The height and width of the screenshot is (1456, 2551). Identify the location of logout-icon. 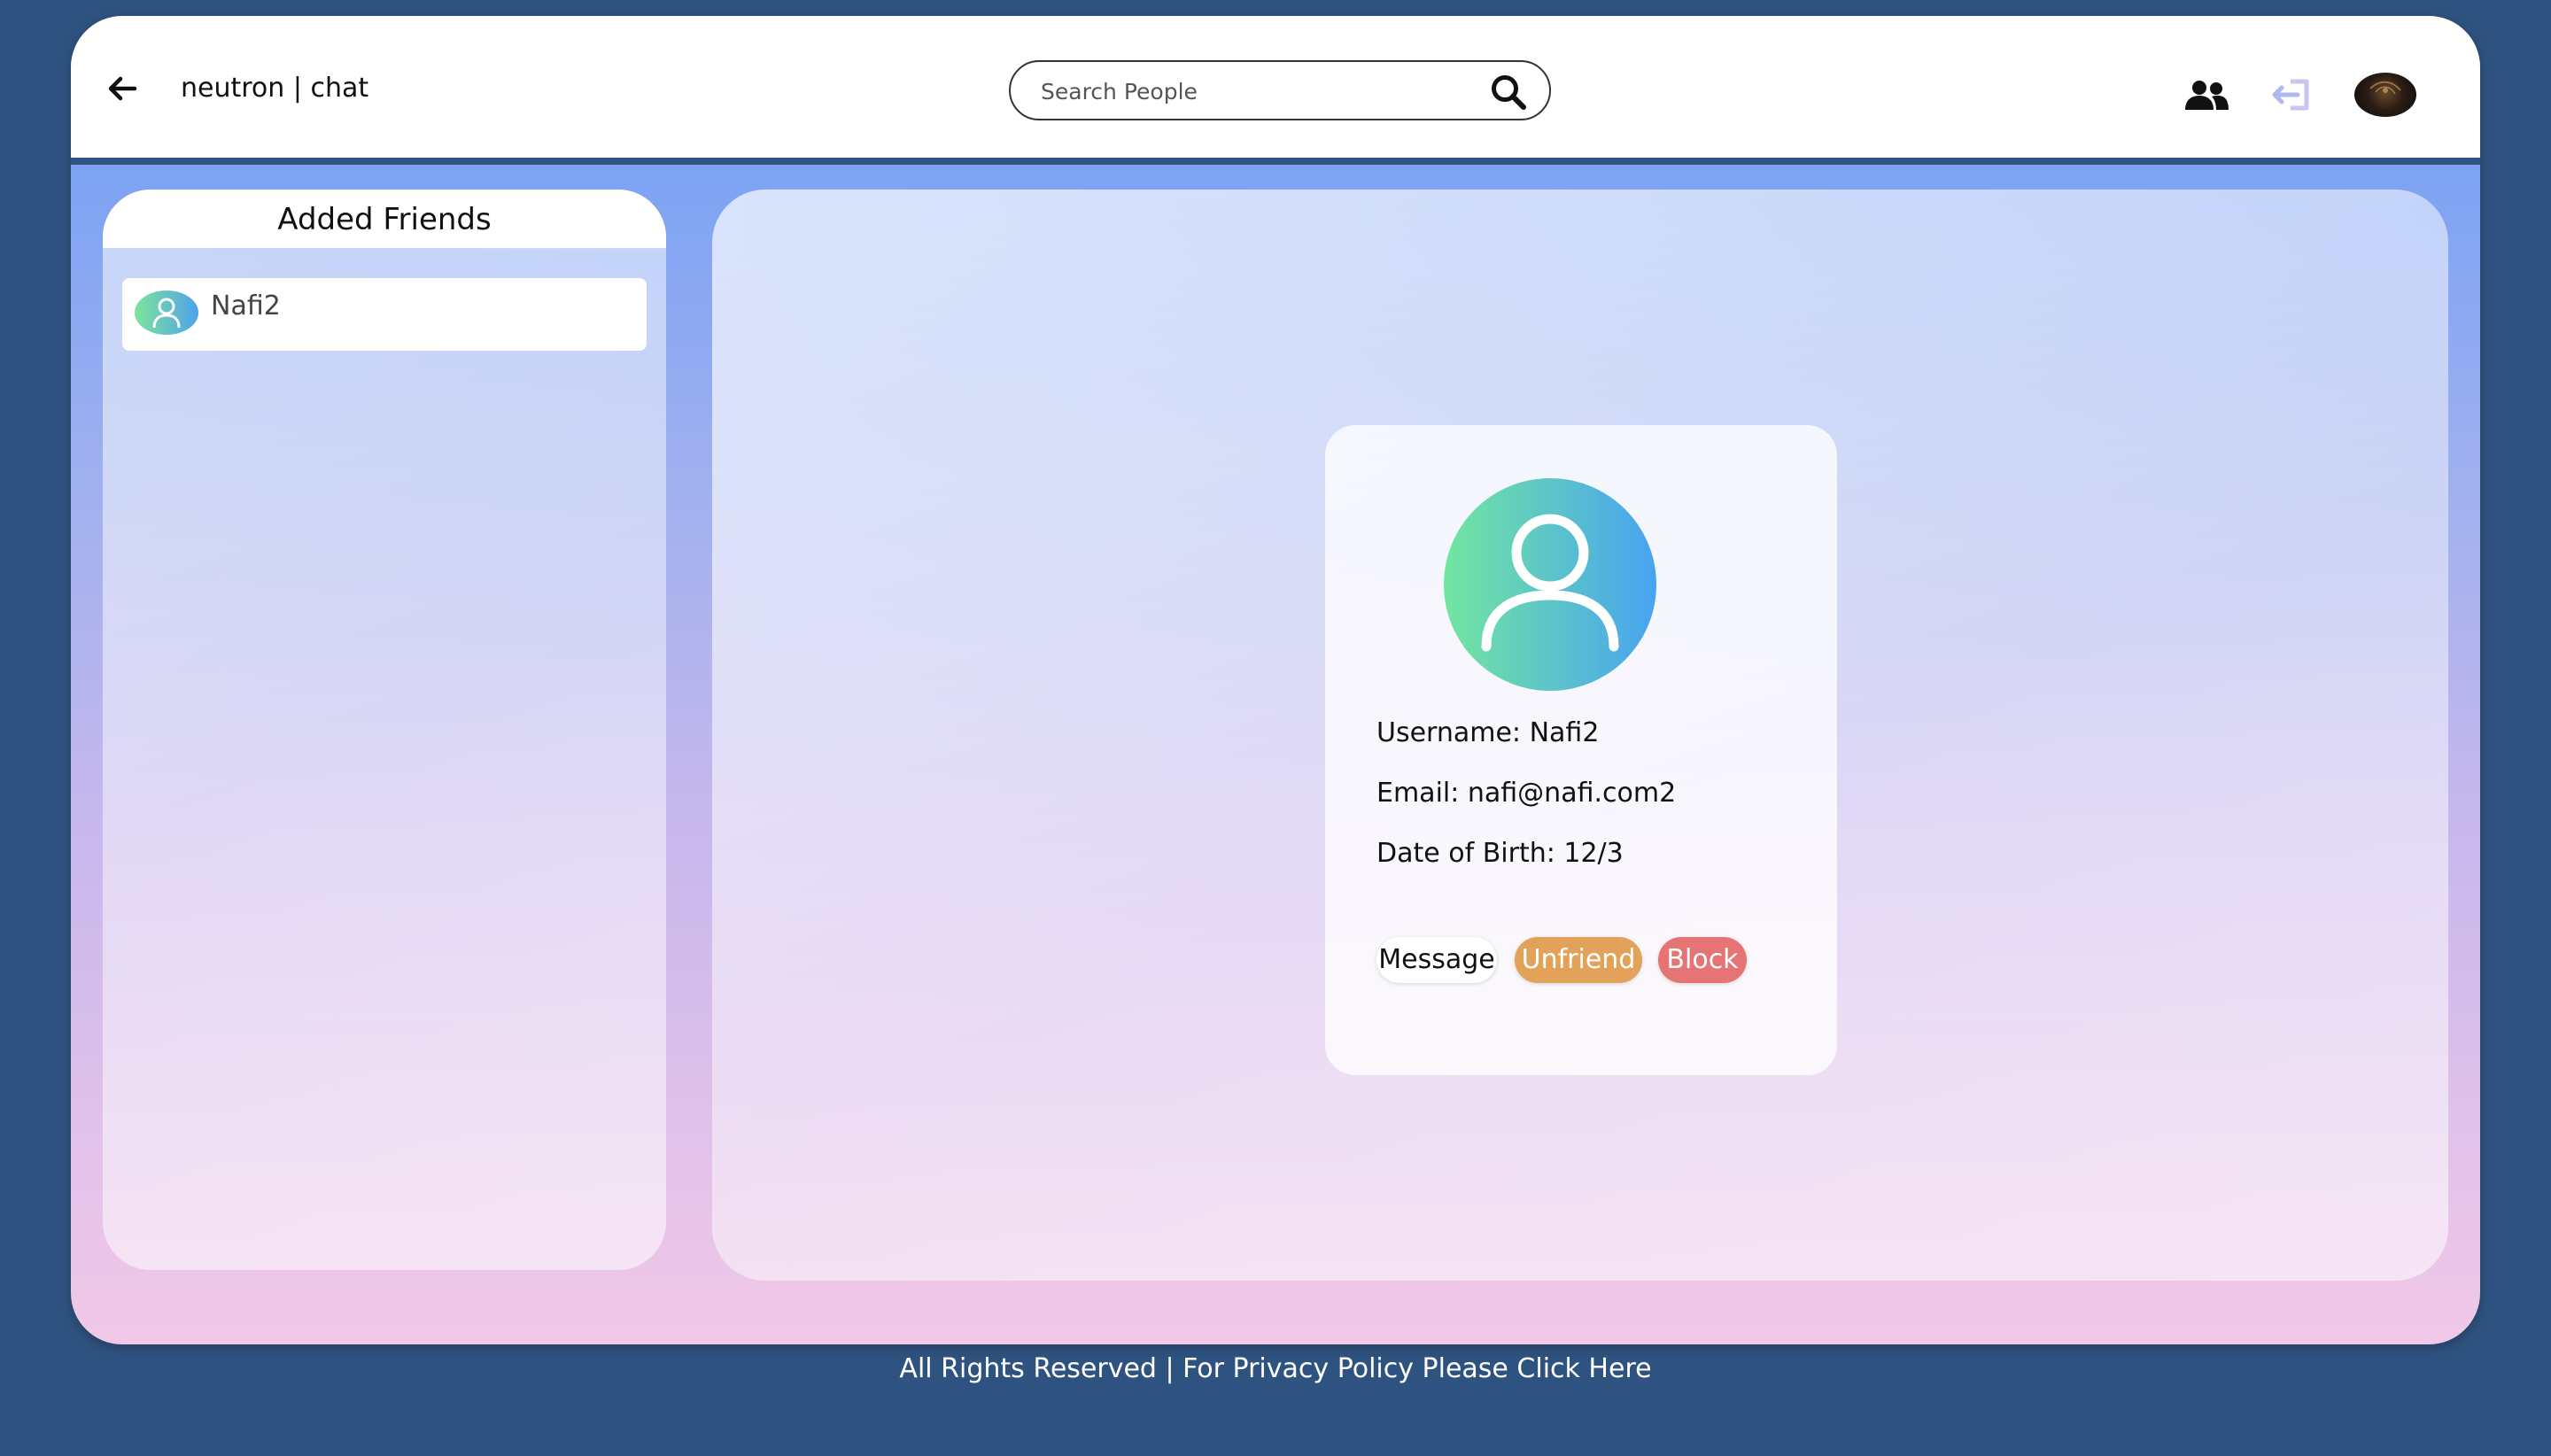
(2291, 95).